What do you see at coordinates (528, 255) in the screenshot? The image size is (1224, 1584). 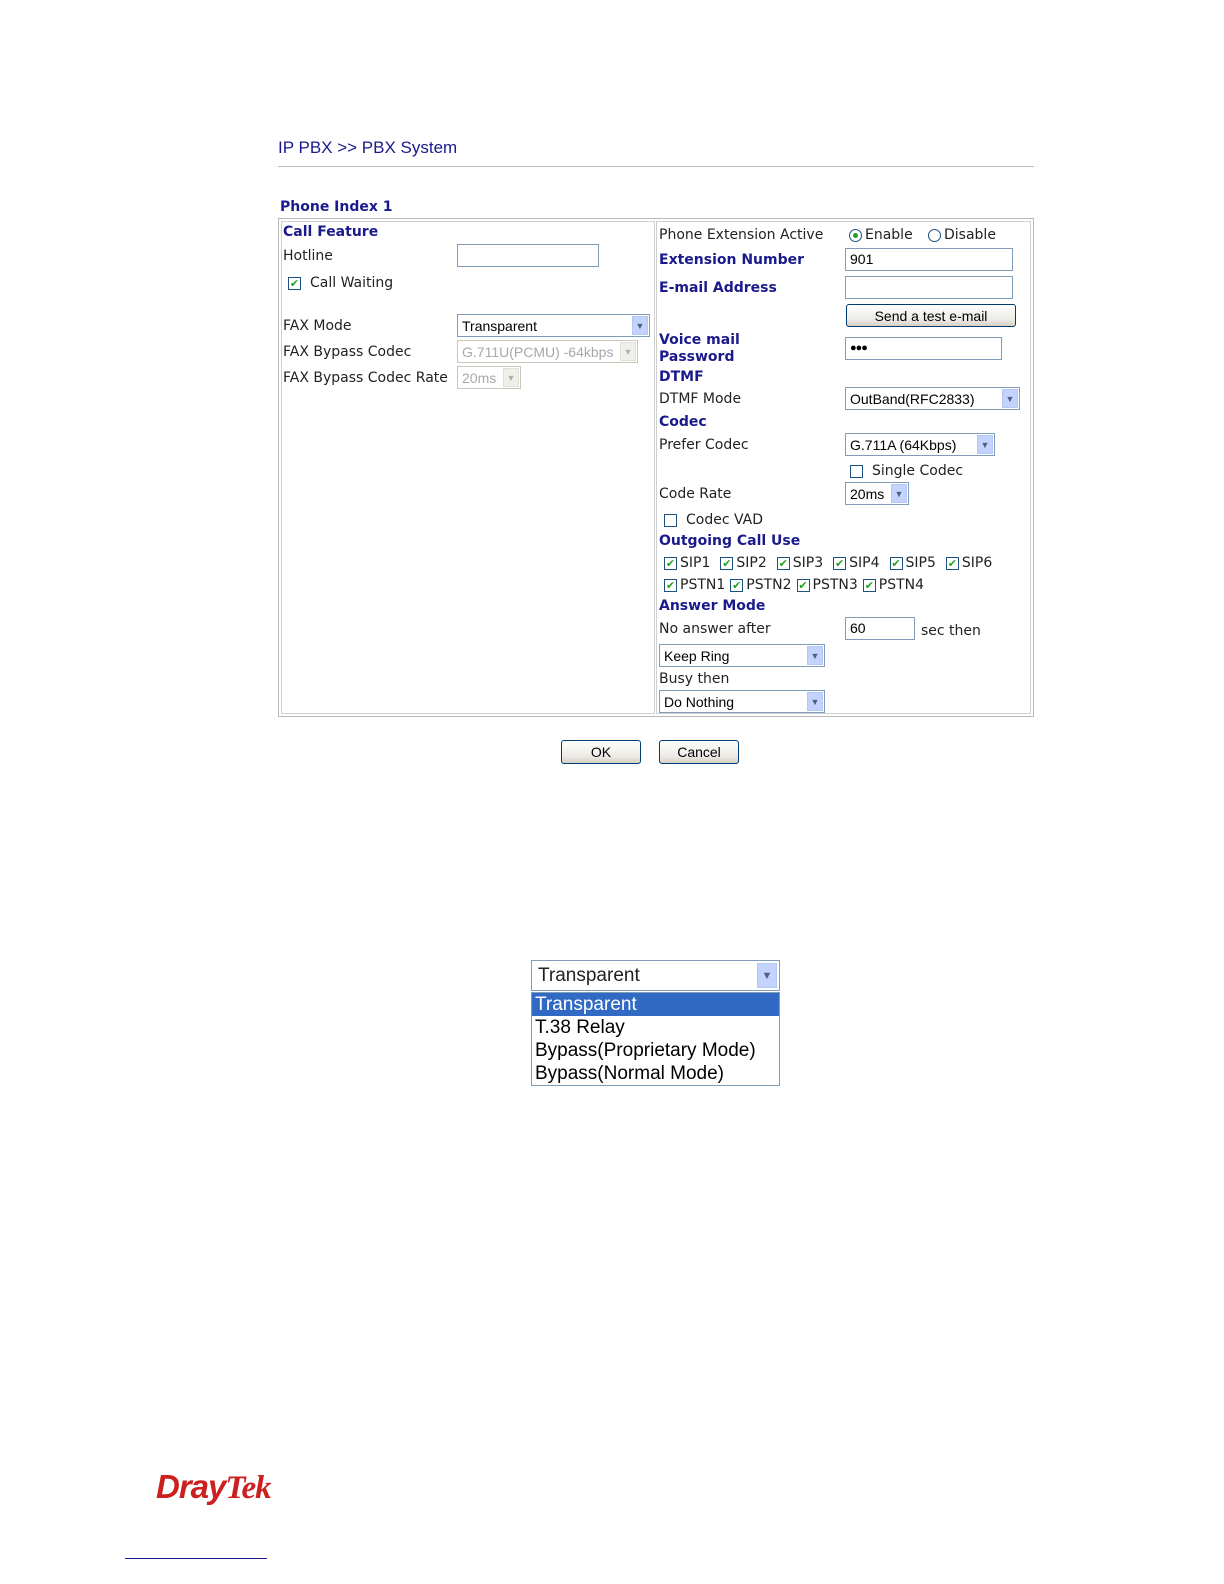 I see `hotline-input` at bounding box center [528, 255].